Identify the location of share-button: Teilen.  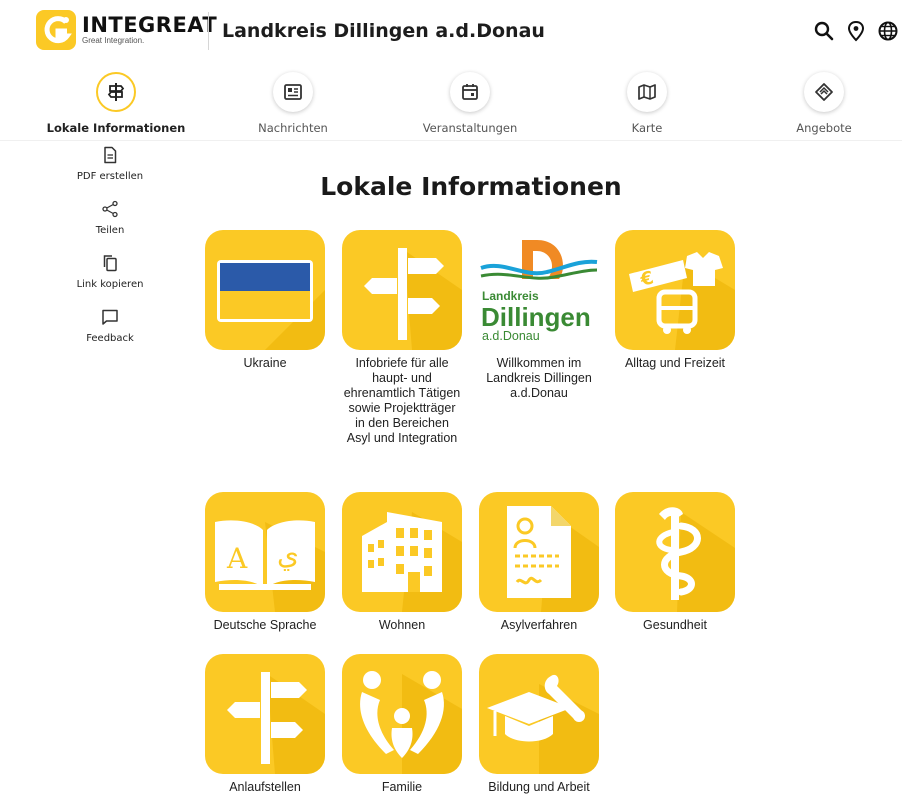
(110, 227).